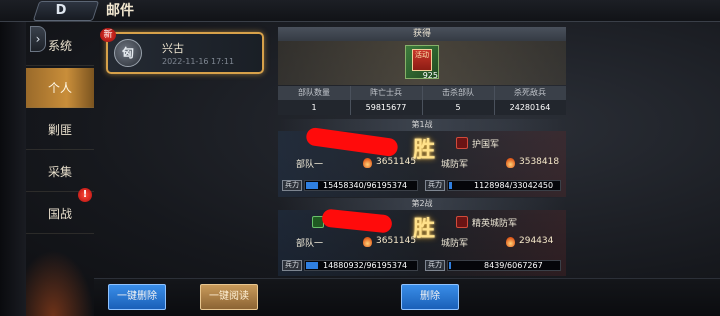 The image size is (720, 316). I want to click on category-tabs: 系统 个人 剿匪 采集 国战 !, so click(60, 149).